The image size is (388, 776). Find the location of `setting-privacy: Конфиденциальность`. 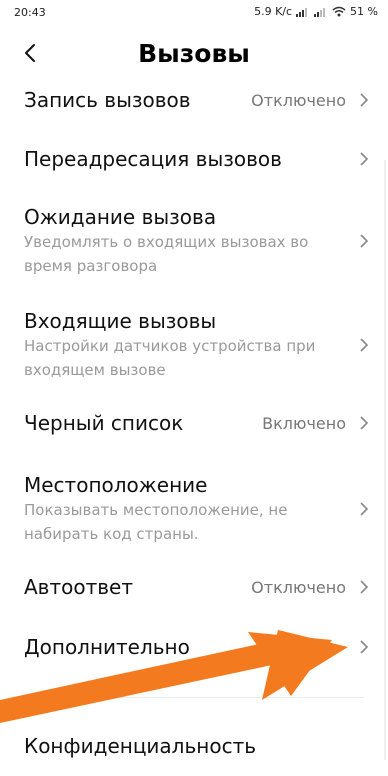

setting-privacy: Конфиденциальность is located at coordinates (194, 750).